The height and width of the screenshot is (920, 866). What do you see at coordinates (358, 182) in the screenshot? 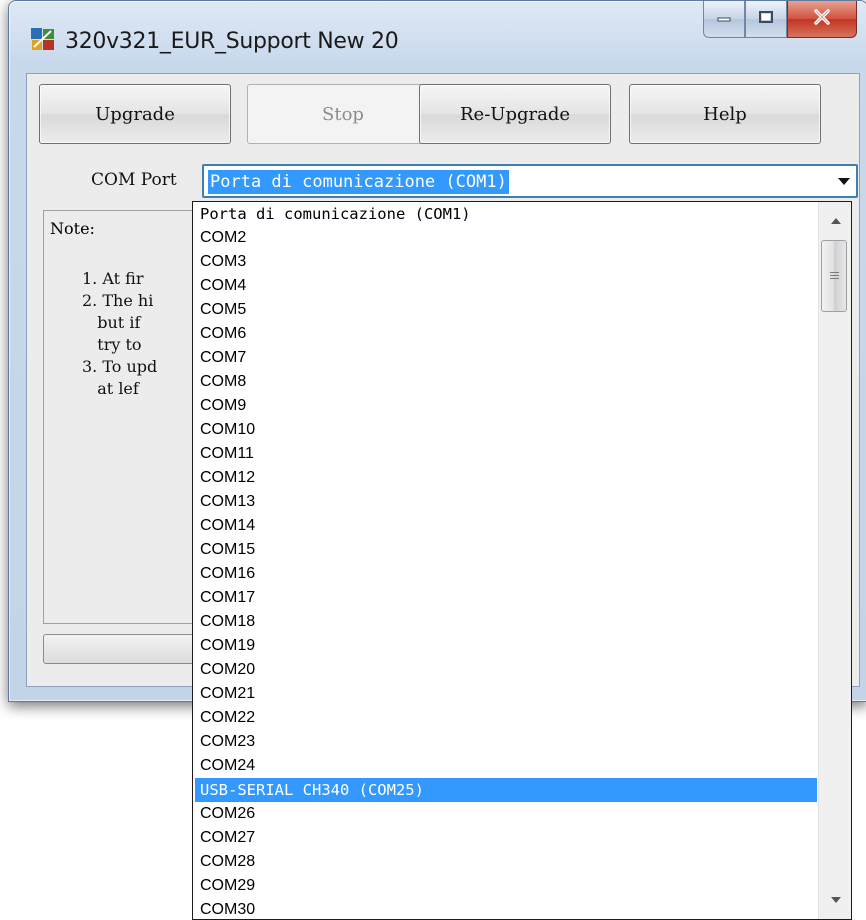
I see `com-port-selected-value: Porta di comunicazione (COM1)` at bounding box center [358, 182].